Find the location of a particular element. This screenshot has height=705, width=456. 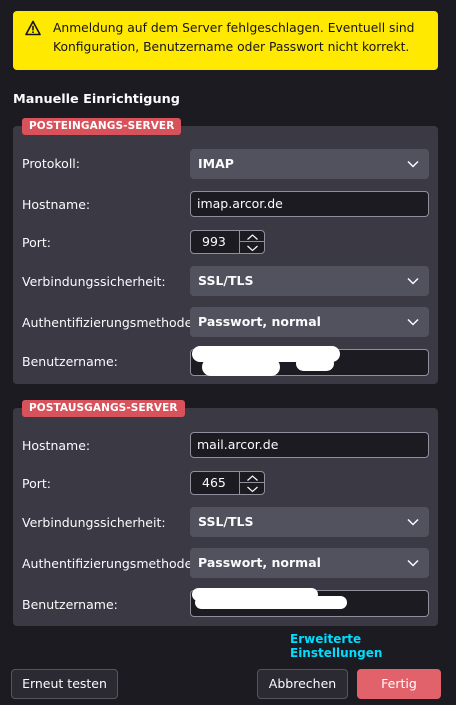

incoming-protocol-label: Protokoll: is located at coordinates (51, 163).